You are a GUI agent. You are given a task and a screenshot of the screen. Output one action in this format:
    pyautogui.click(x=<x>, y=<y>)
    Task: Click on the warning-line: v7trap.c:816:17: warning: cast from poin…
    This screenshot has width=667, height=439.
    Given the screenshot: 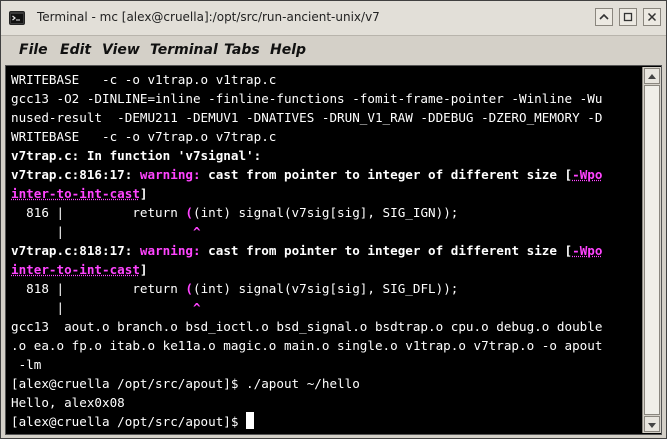 What is the action you would take?
    pyautogui.click(x=306, y=174)
    